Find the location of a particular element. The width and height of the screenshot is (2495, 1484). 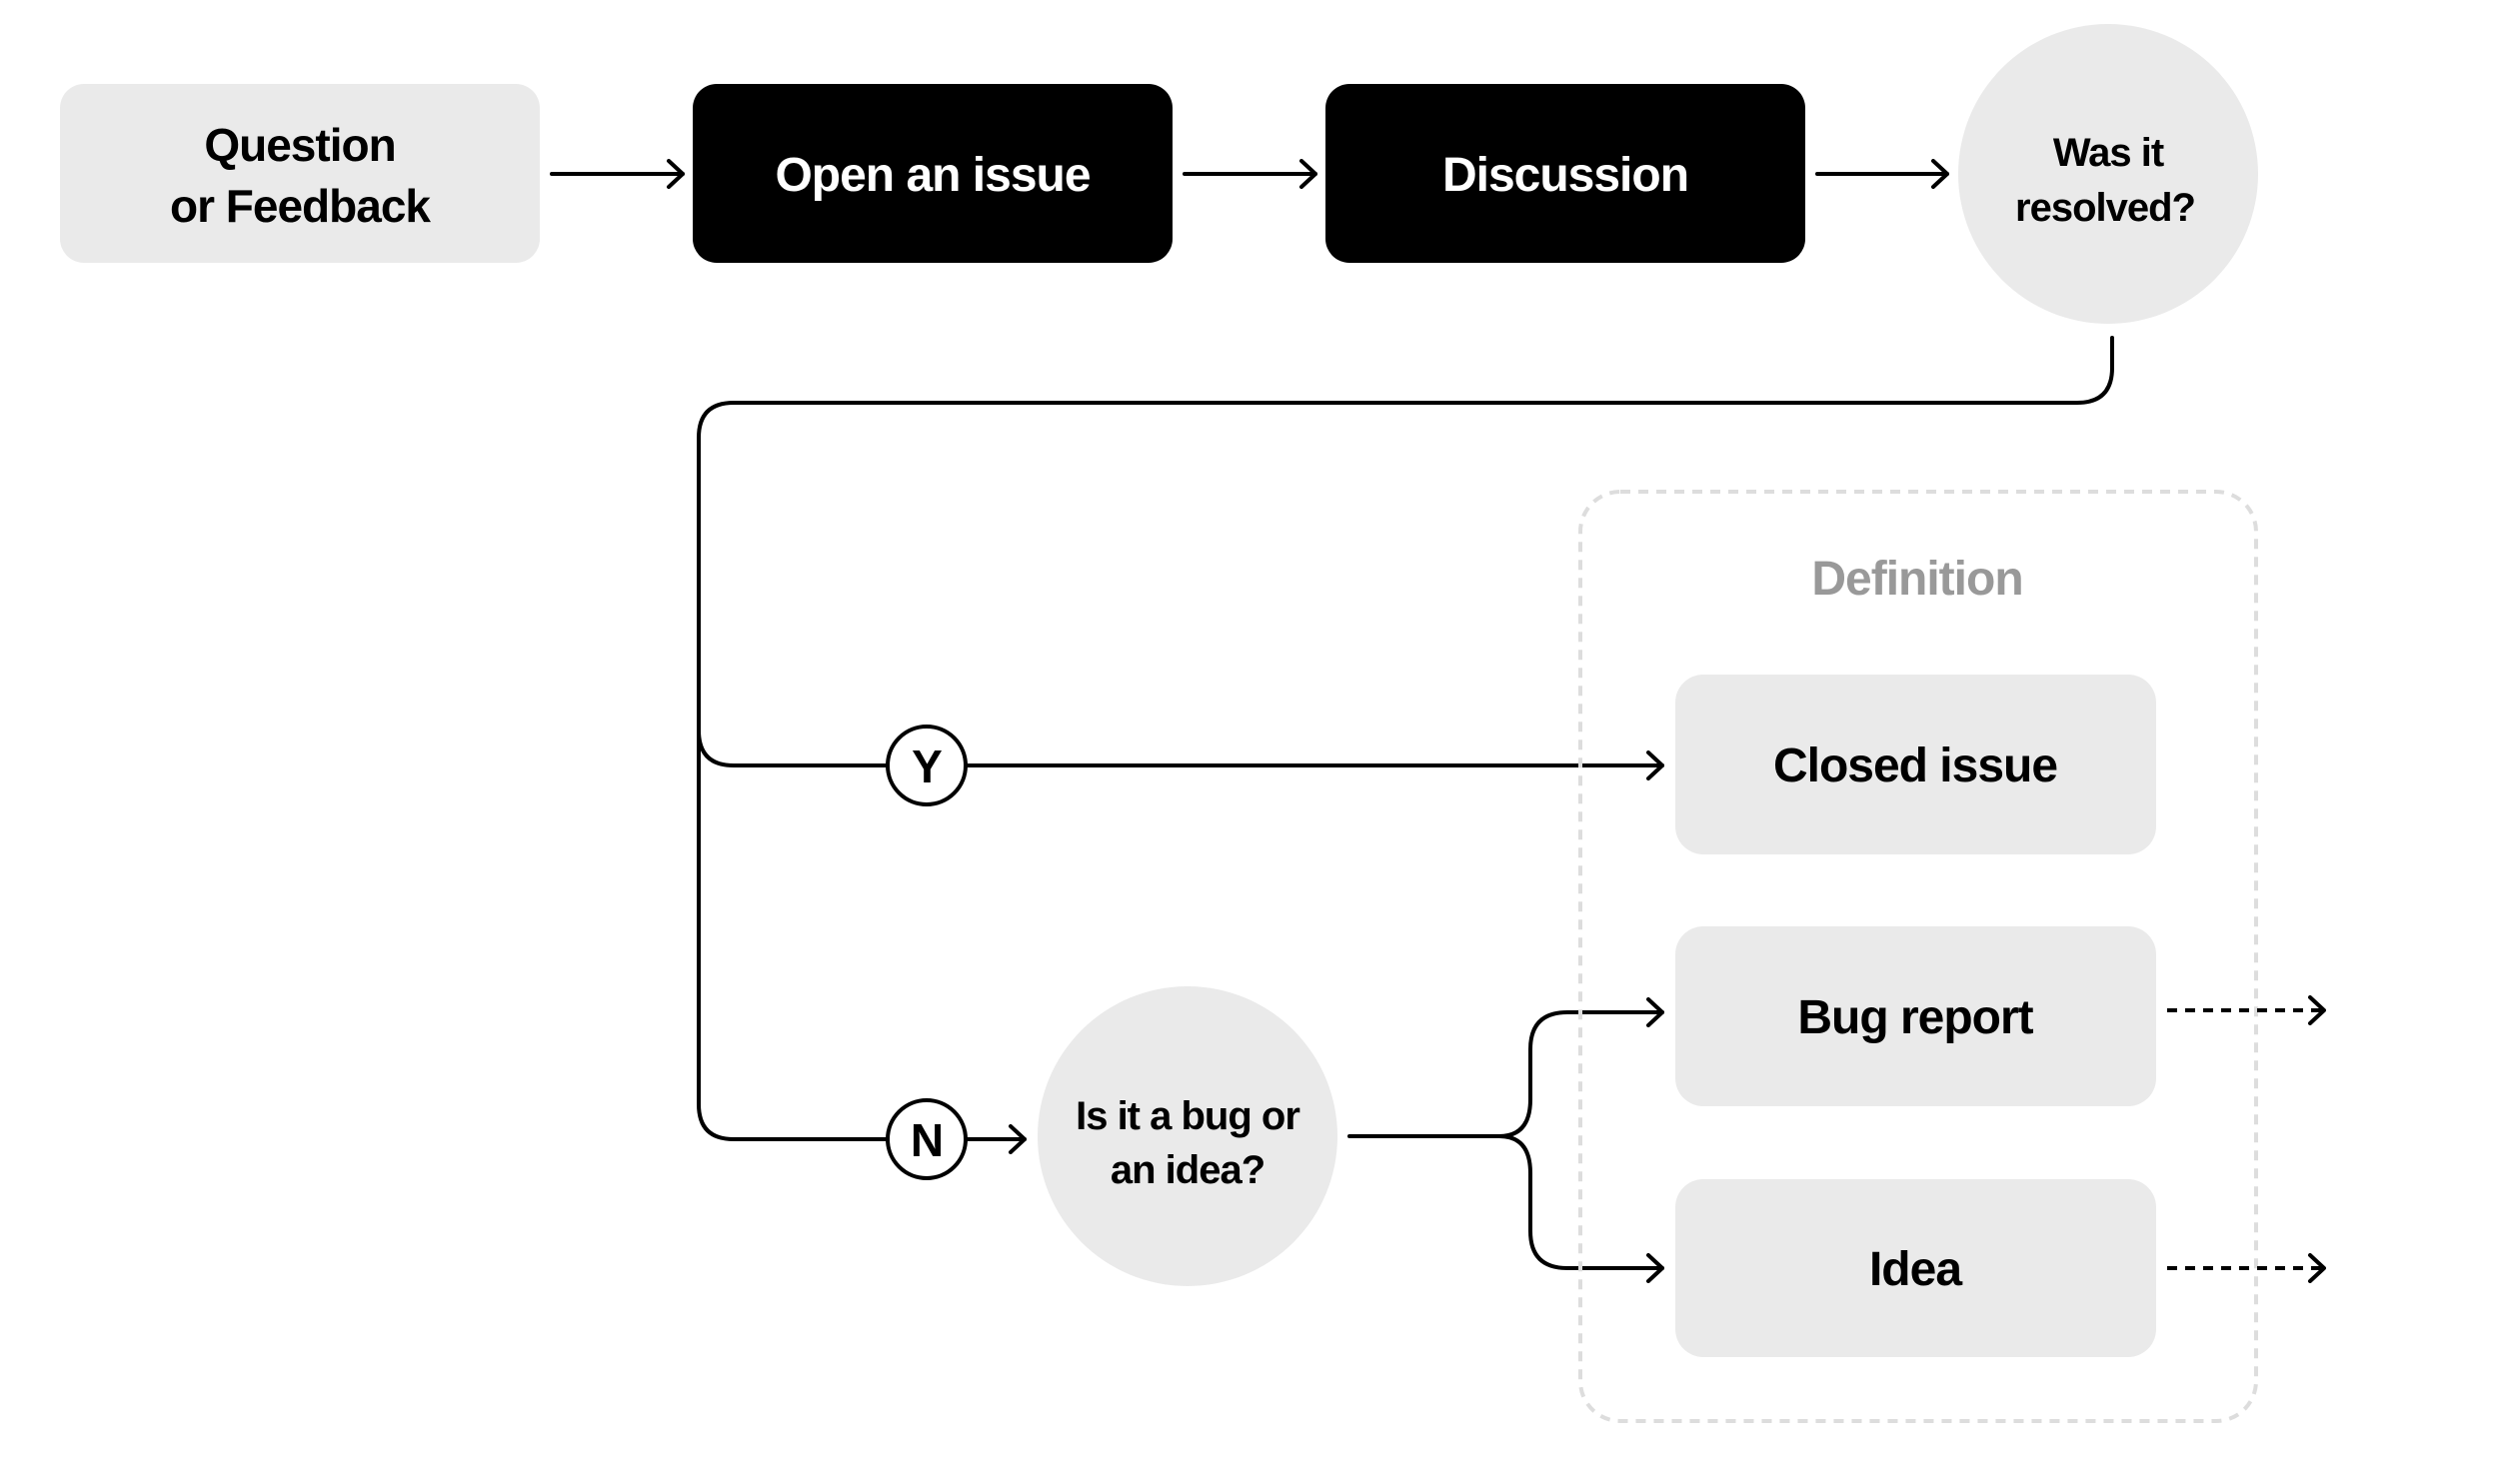

node-question-or-feedback: Question or Feedback is located at coordinates (300, 173).